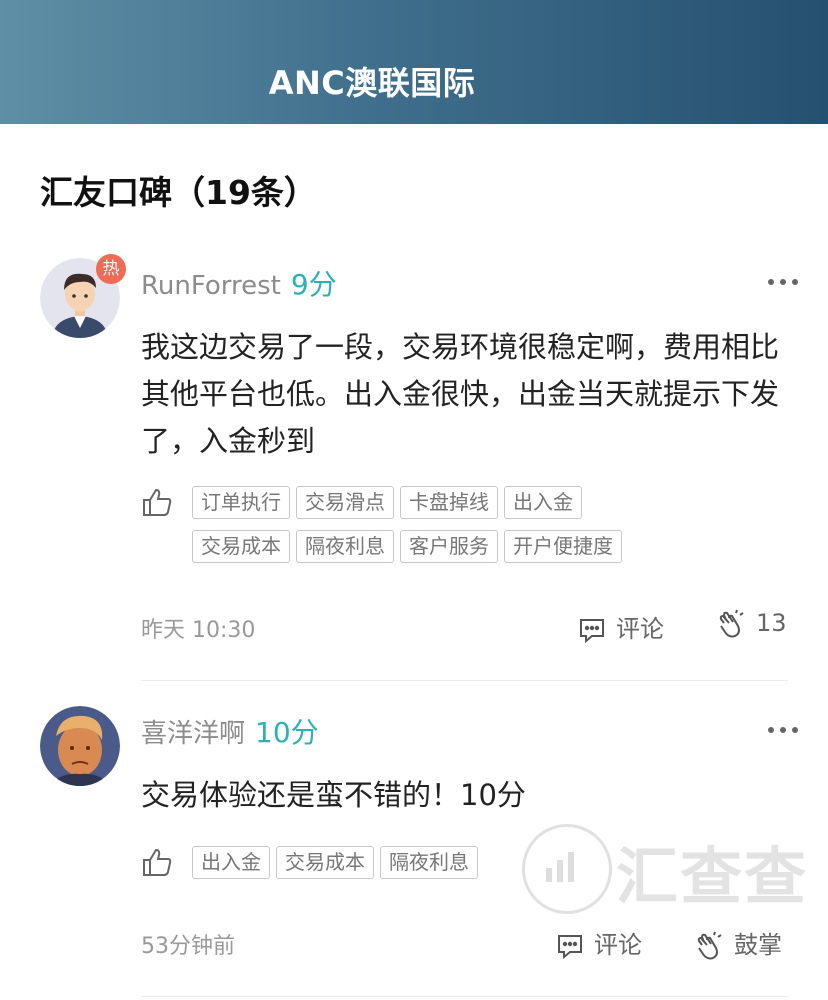  What do you see at coordinates (449, 546) in the screenshot?
I see `tag: 客户服务` at bounding box center [449, 546].